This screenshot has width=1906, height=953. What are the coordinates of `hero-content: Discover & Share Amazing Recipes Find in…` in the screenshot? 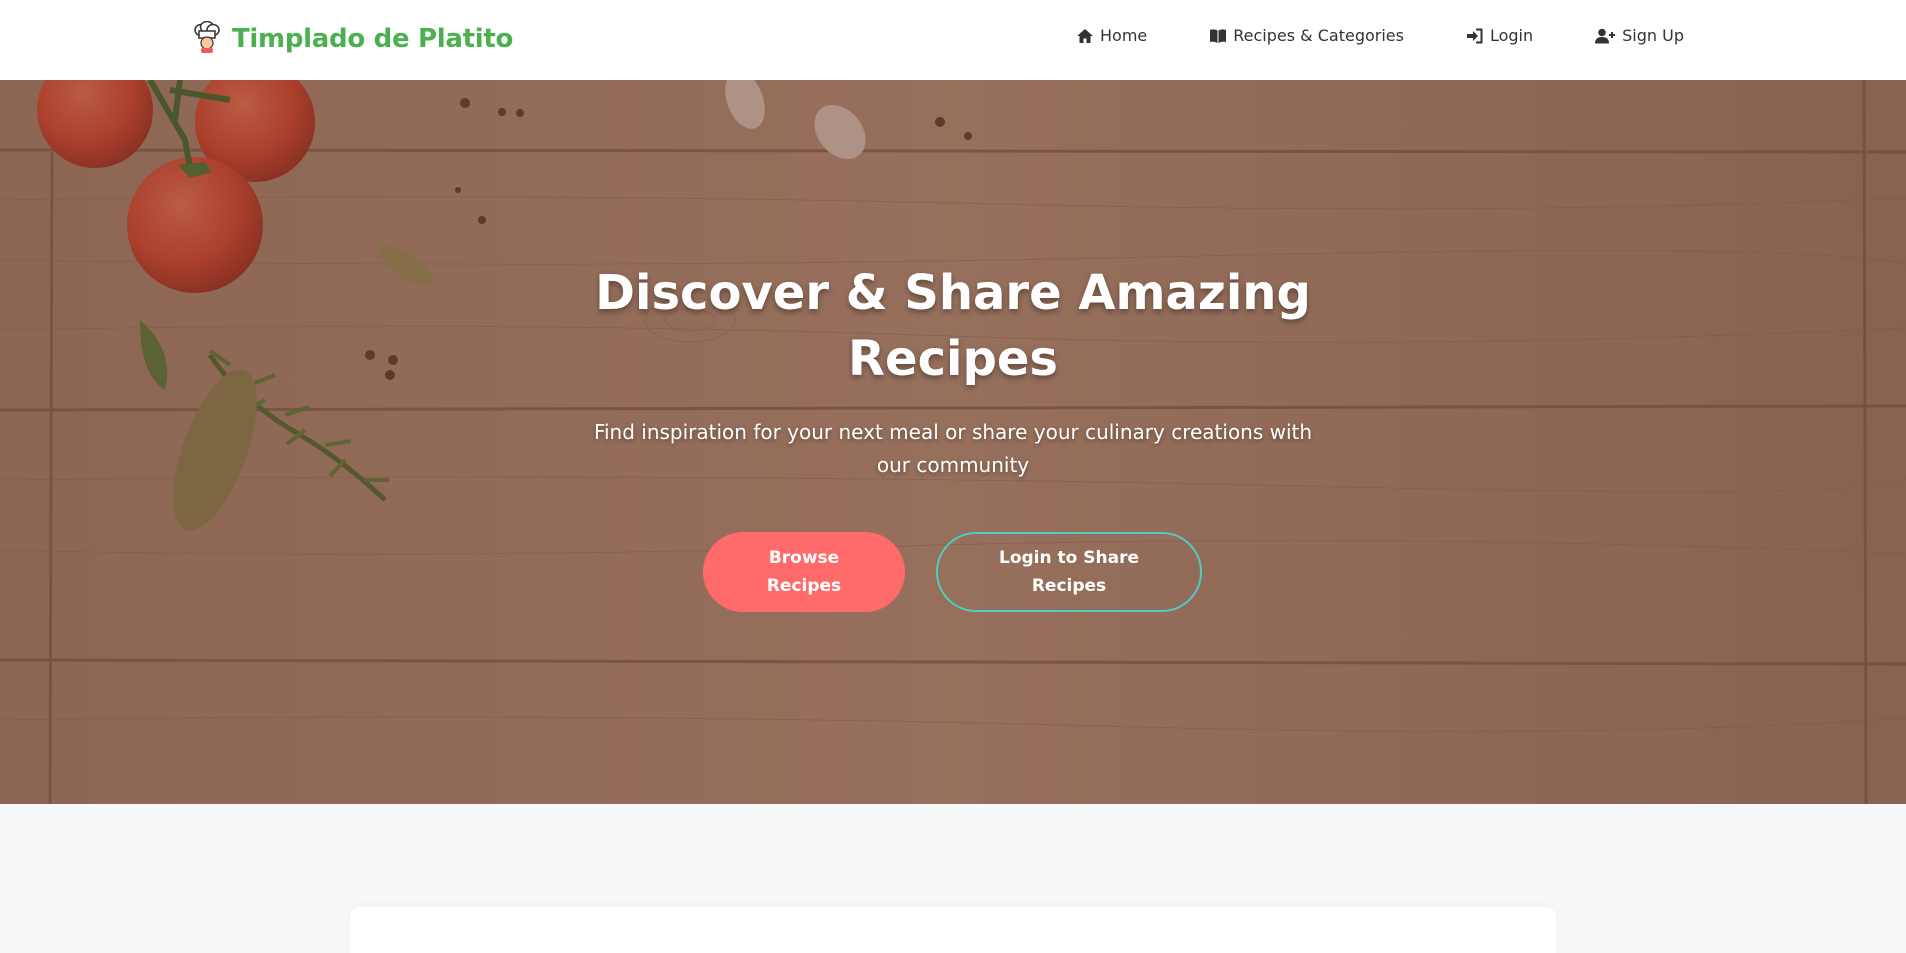 It's located at (953, 371).